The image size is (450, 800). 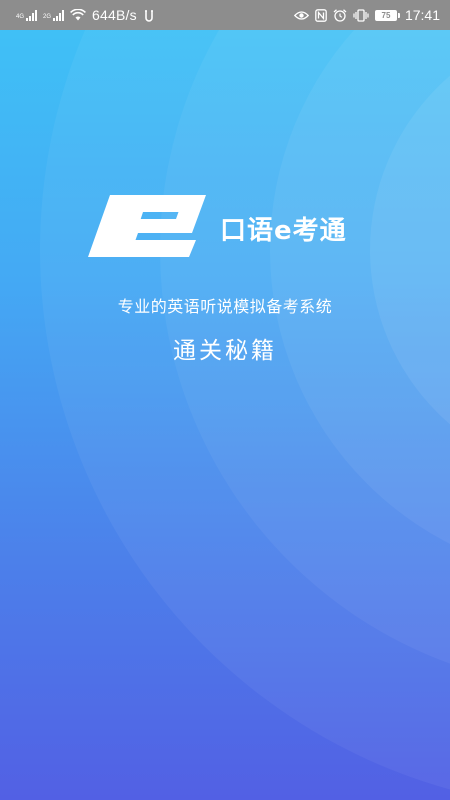 What do you see at coordinates (361, 15) in the screenshot?
I see `vibrate-icon` at bounding box center [361, 15].